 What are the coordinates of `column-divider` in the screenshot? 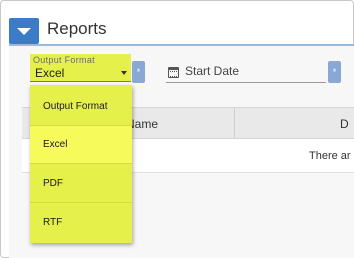 It's located at (234, 123).